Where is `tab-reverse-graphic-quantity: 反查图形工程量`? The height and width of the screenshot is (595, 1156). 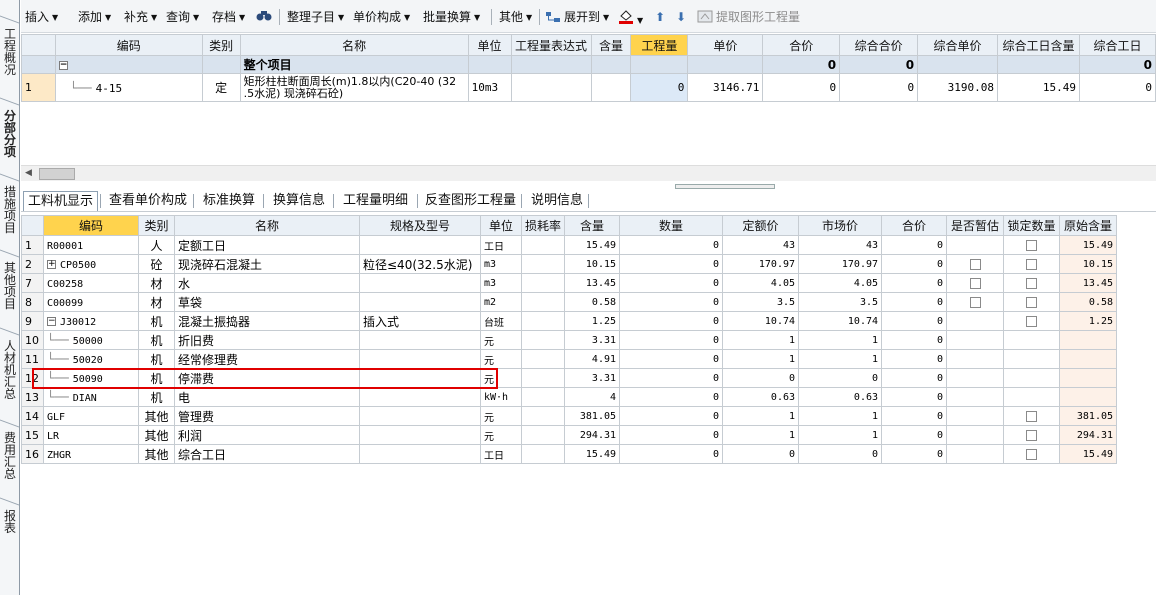 tab-reverse-graphic-quantity: 反查图形工程量 is located at coordinates (470, 201).